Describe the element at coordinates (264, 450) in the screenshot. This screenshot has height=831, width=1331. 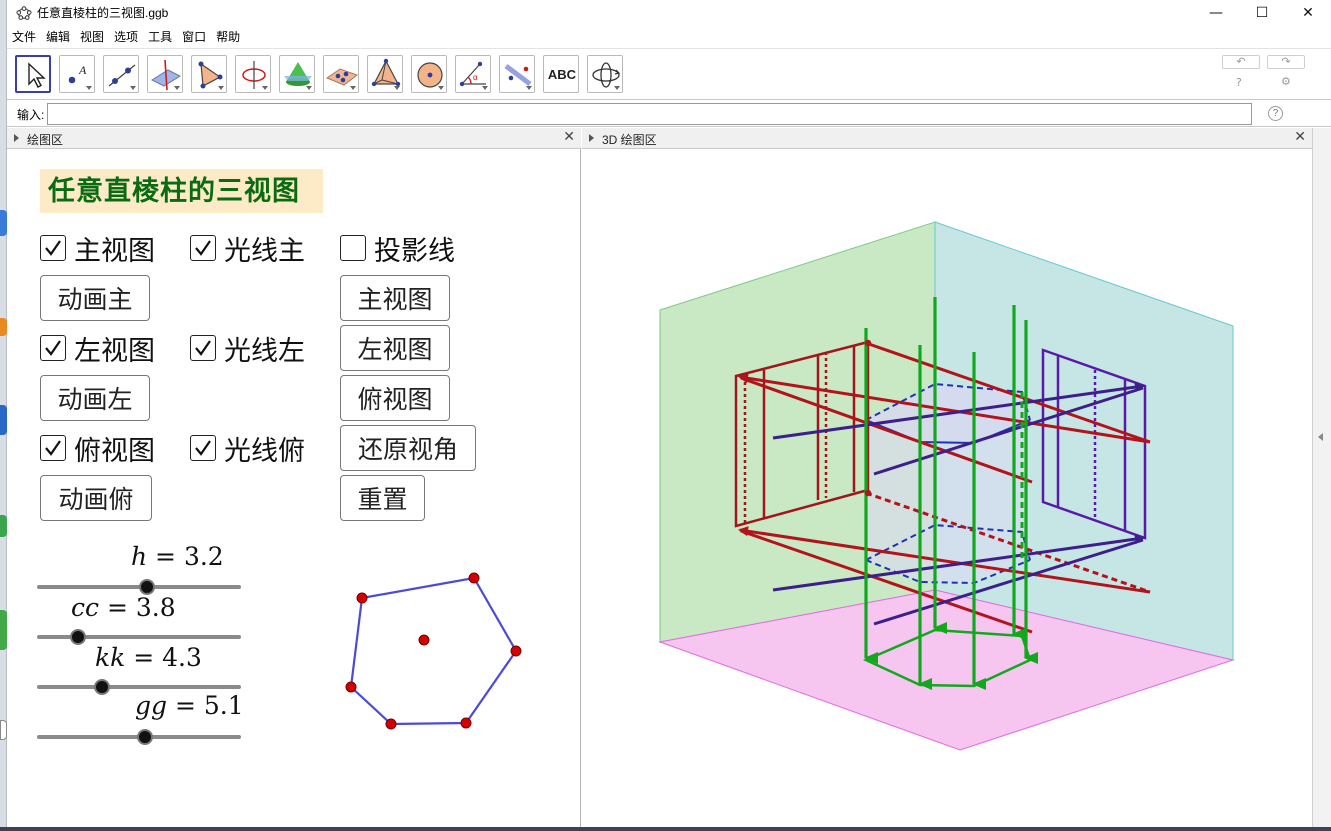
I see `checkbox-label: 光线俯` at that location.